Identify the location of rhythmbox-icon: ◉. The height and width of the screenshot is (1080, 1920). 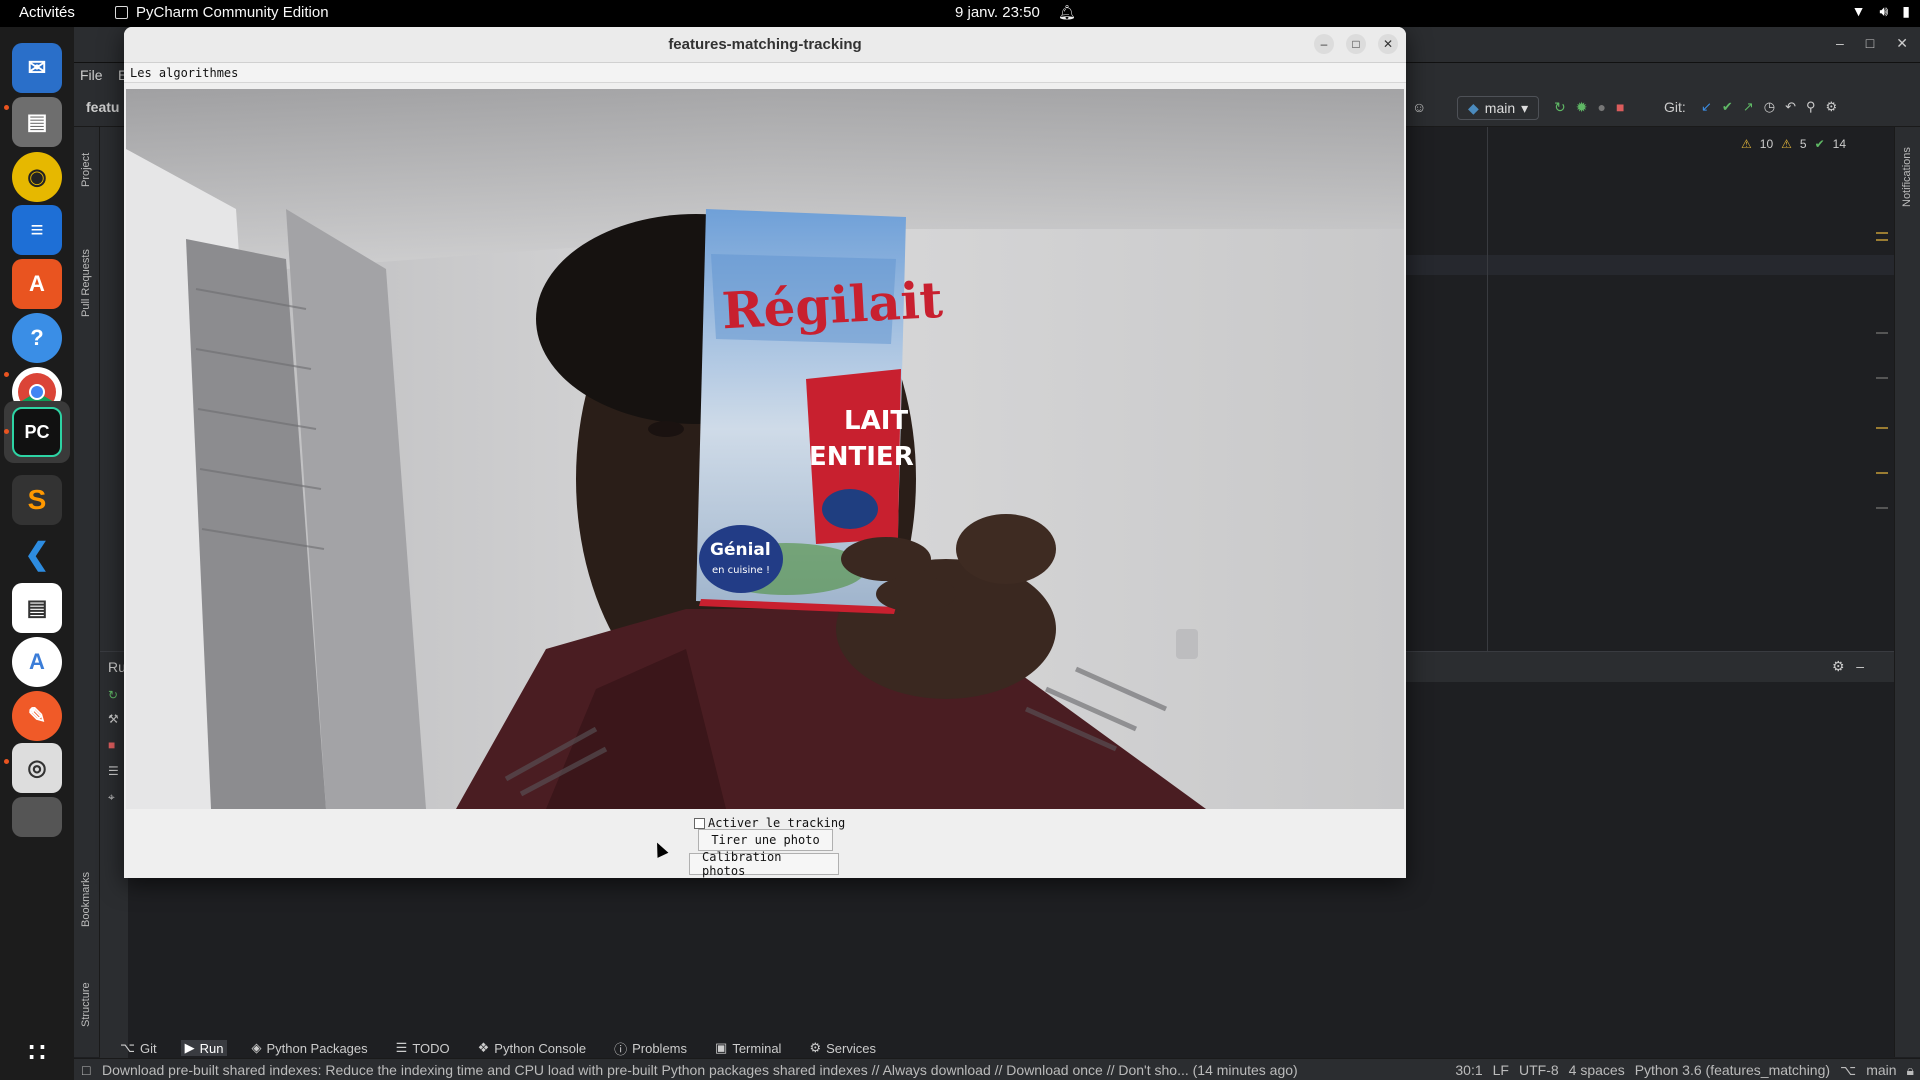
(37, 177).